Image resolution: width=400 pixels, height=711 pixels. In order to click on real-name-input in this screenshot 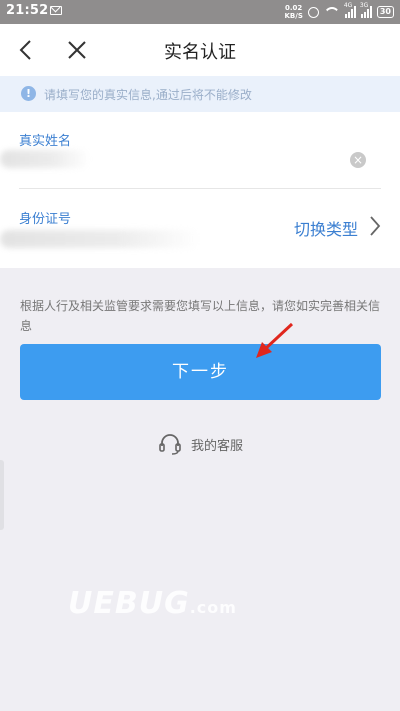, I will do `click(45, 159)`.